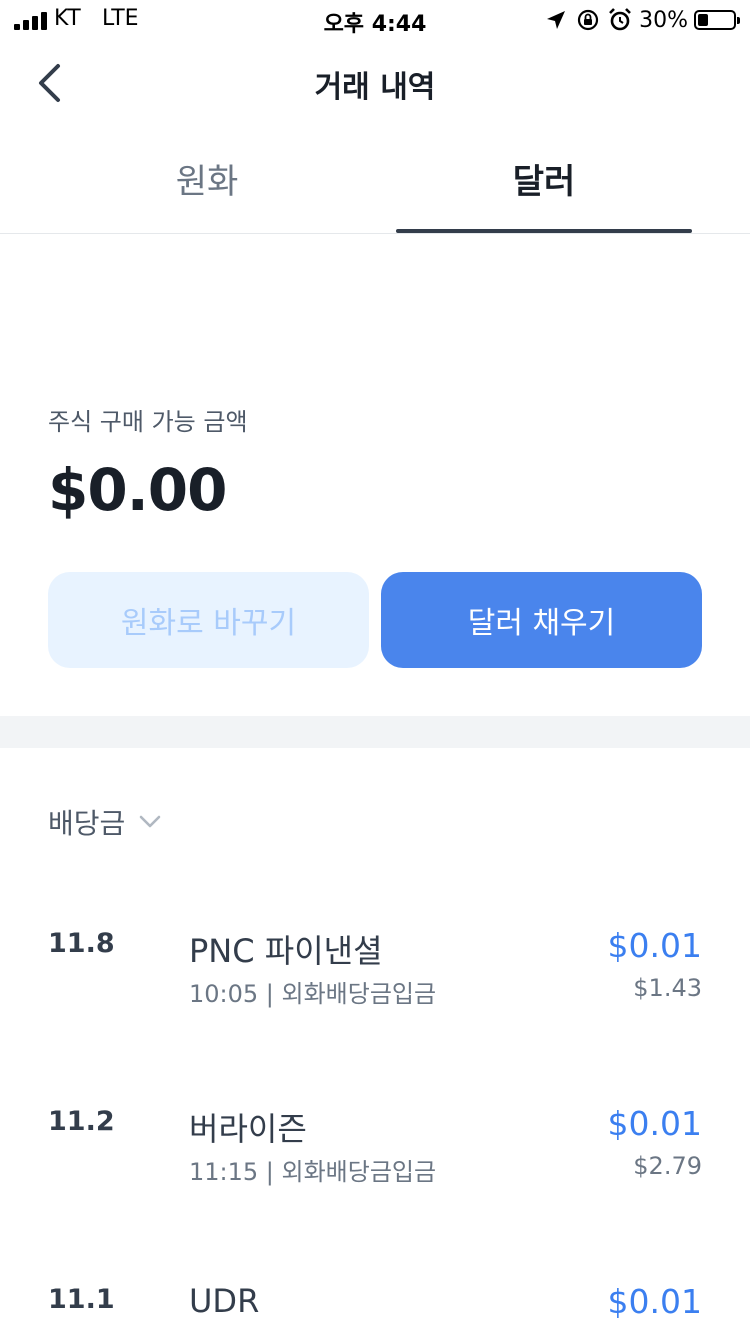  What do you see at coordinates (620, 19) in the screenshot?
I see `alarm-clock-icon` at bounding box center [620, 19].